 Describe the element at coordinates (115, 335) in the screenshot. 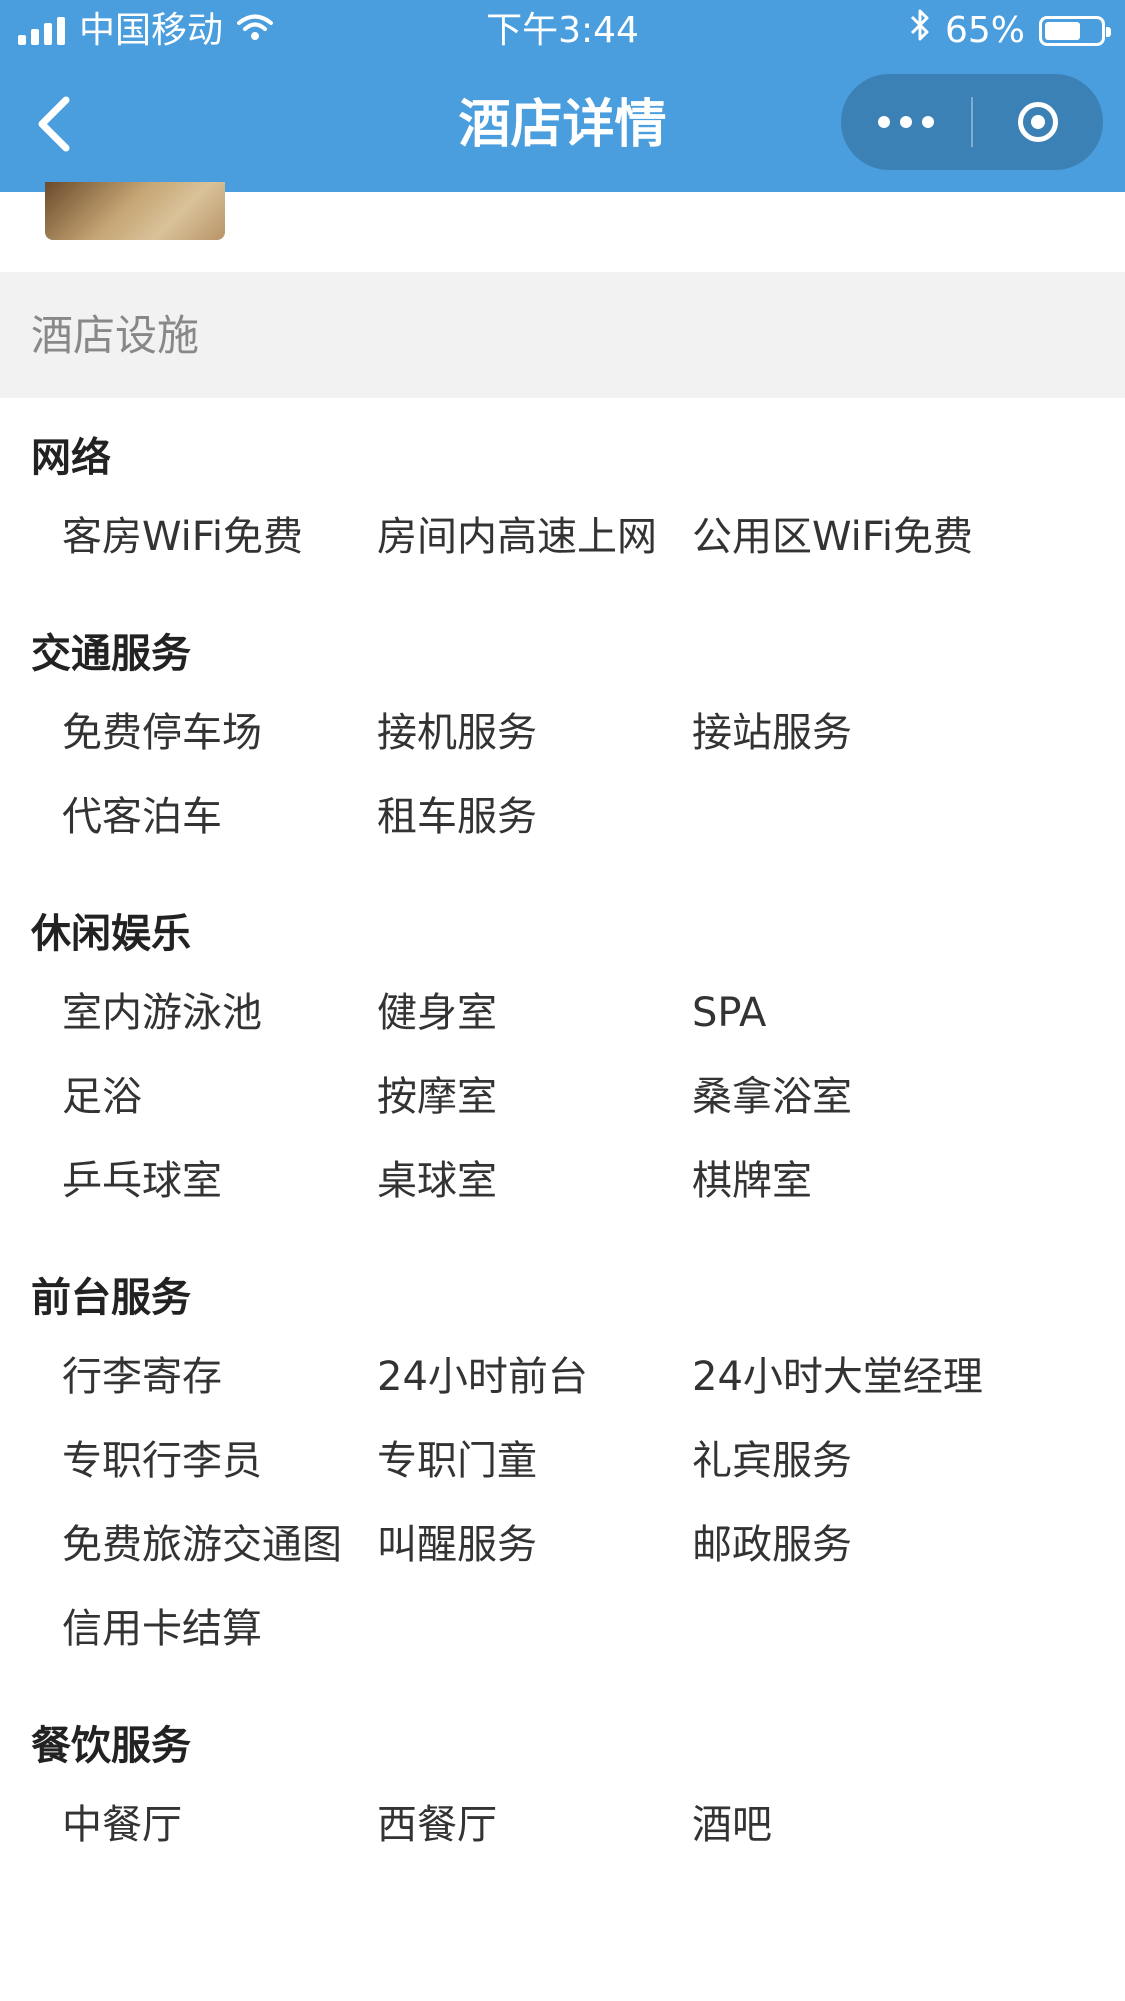

I see `section-title: 酒店设施` at that location.